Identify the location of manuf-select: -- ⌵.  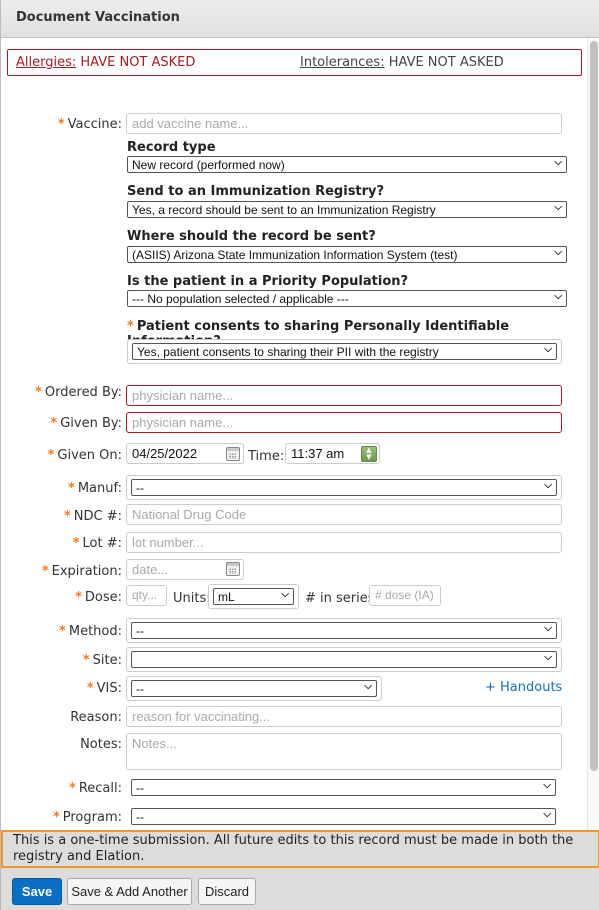
(344, 487).